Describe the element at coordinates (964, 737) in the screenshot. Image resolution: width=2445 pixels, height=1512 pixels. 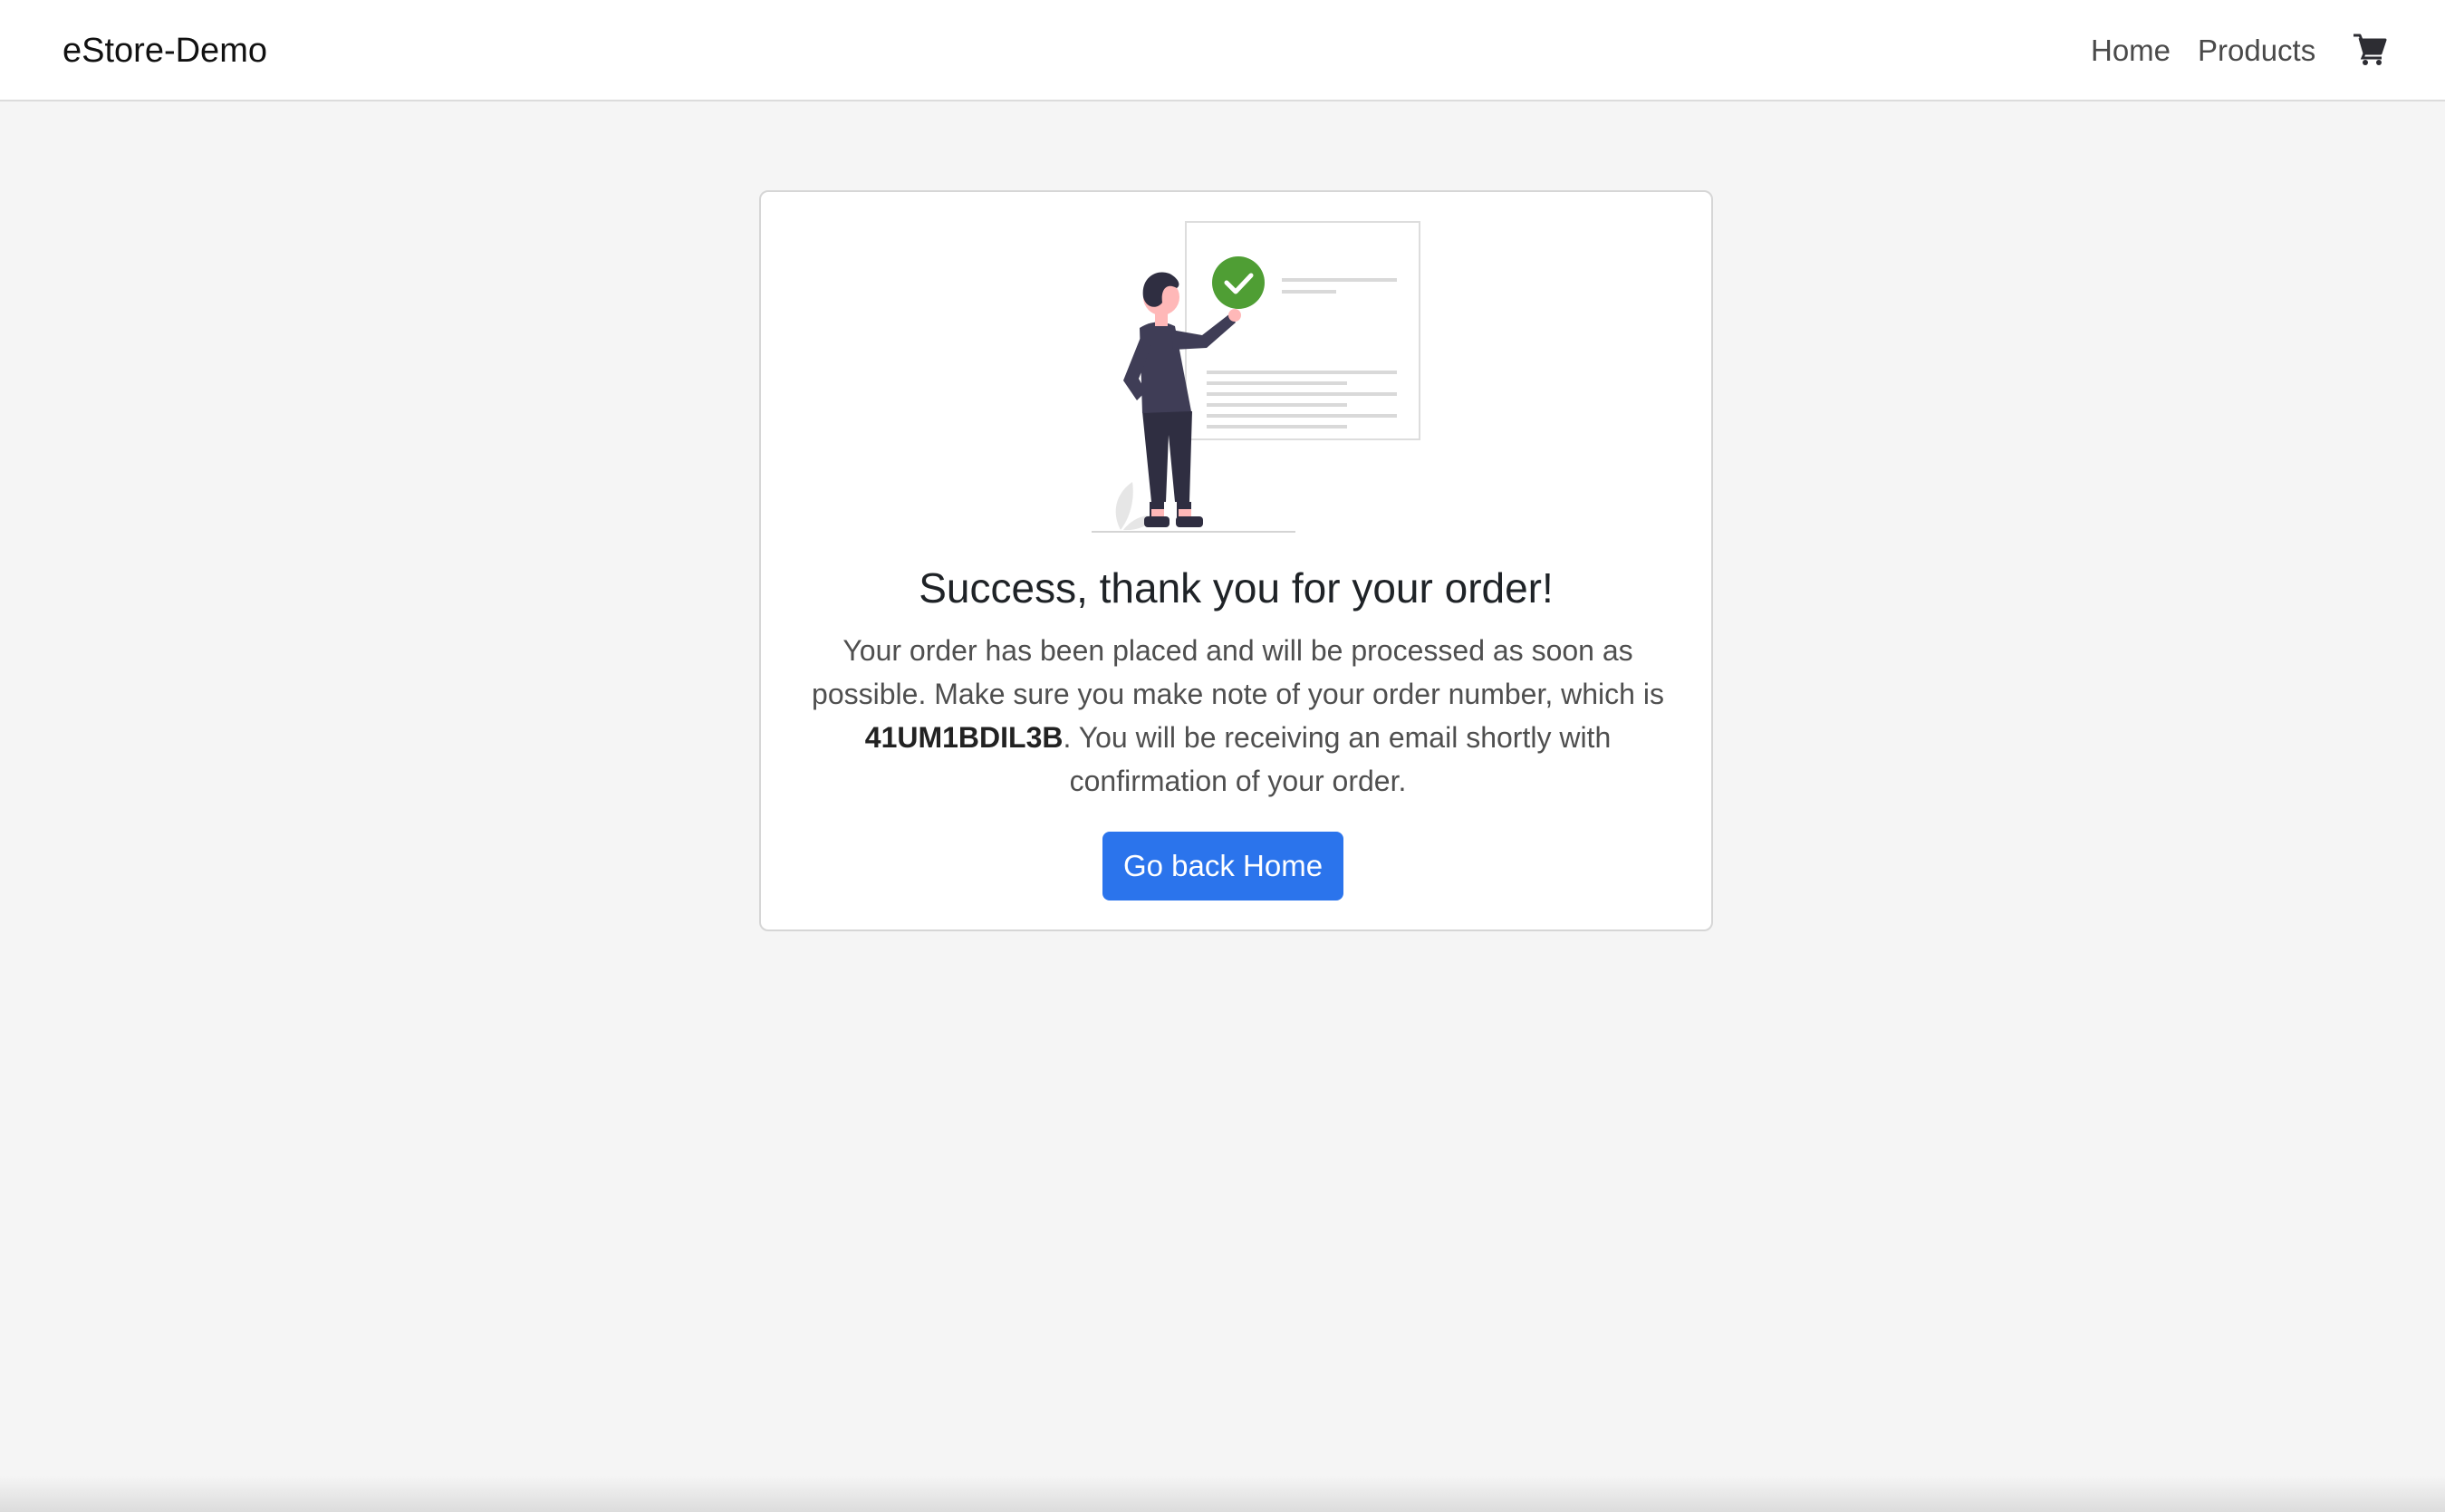
I see `order-number: 41UM1BDIL3B` at that location.